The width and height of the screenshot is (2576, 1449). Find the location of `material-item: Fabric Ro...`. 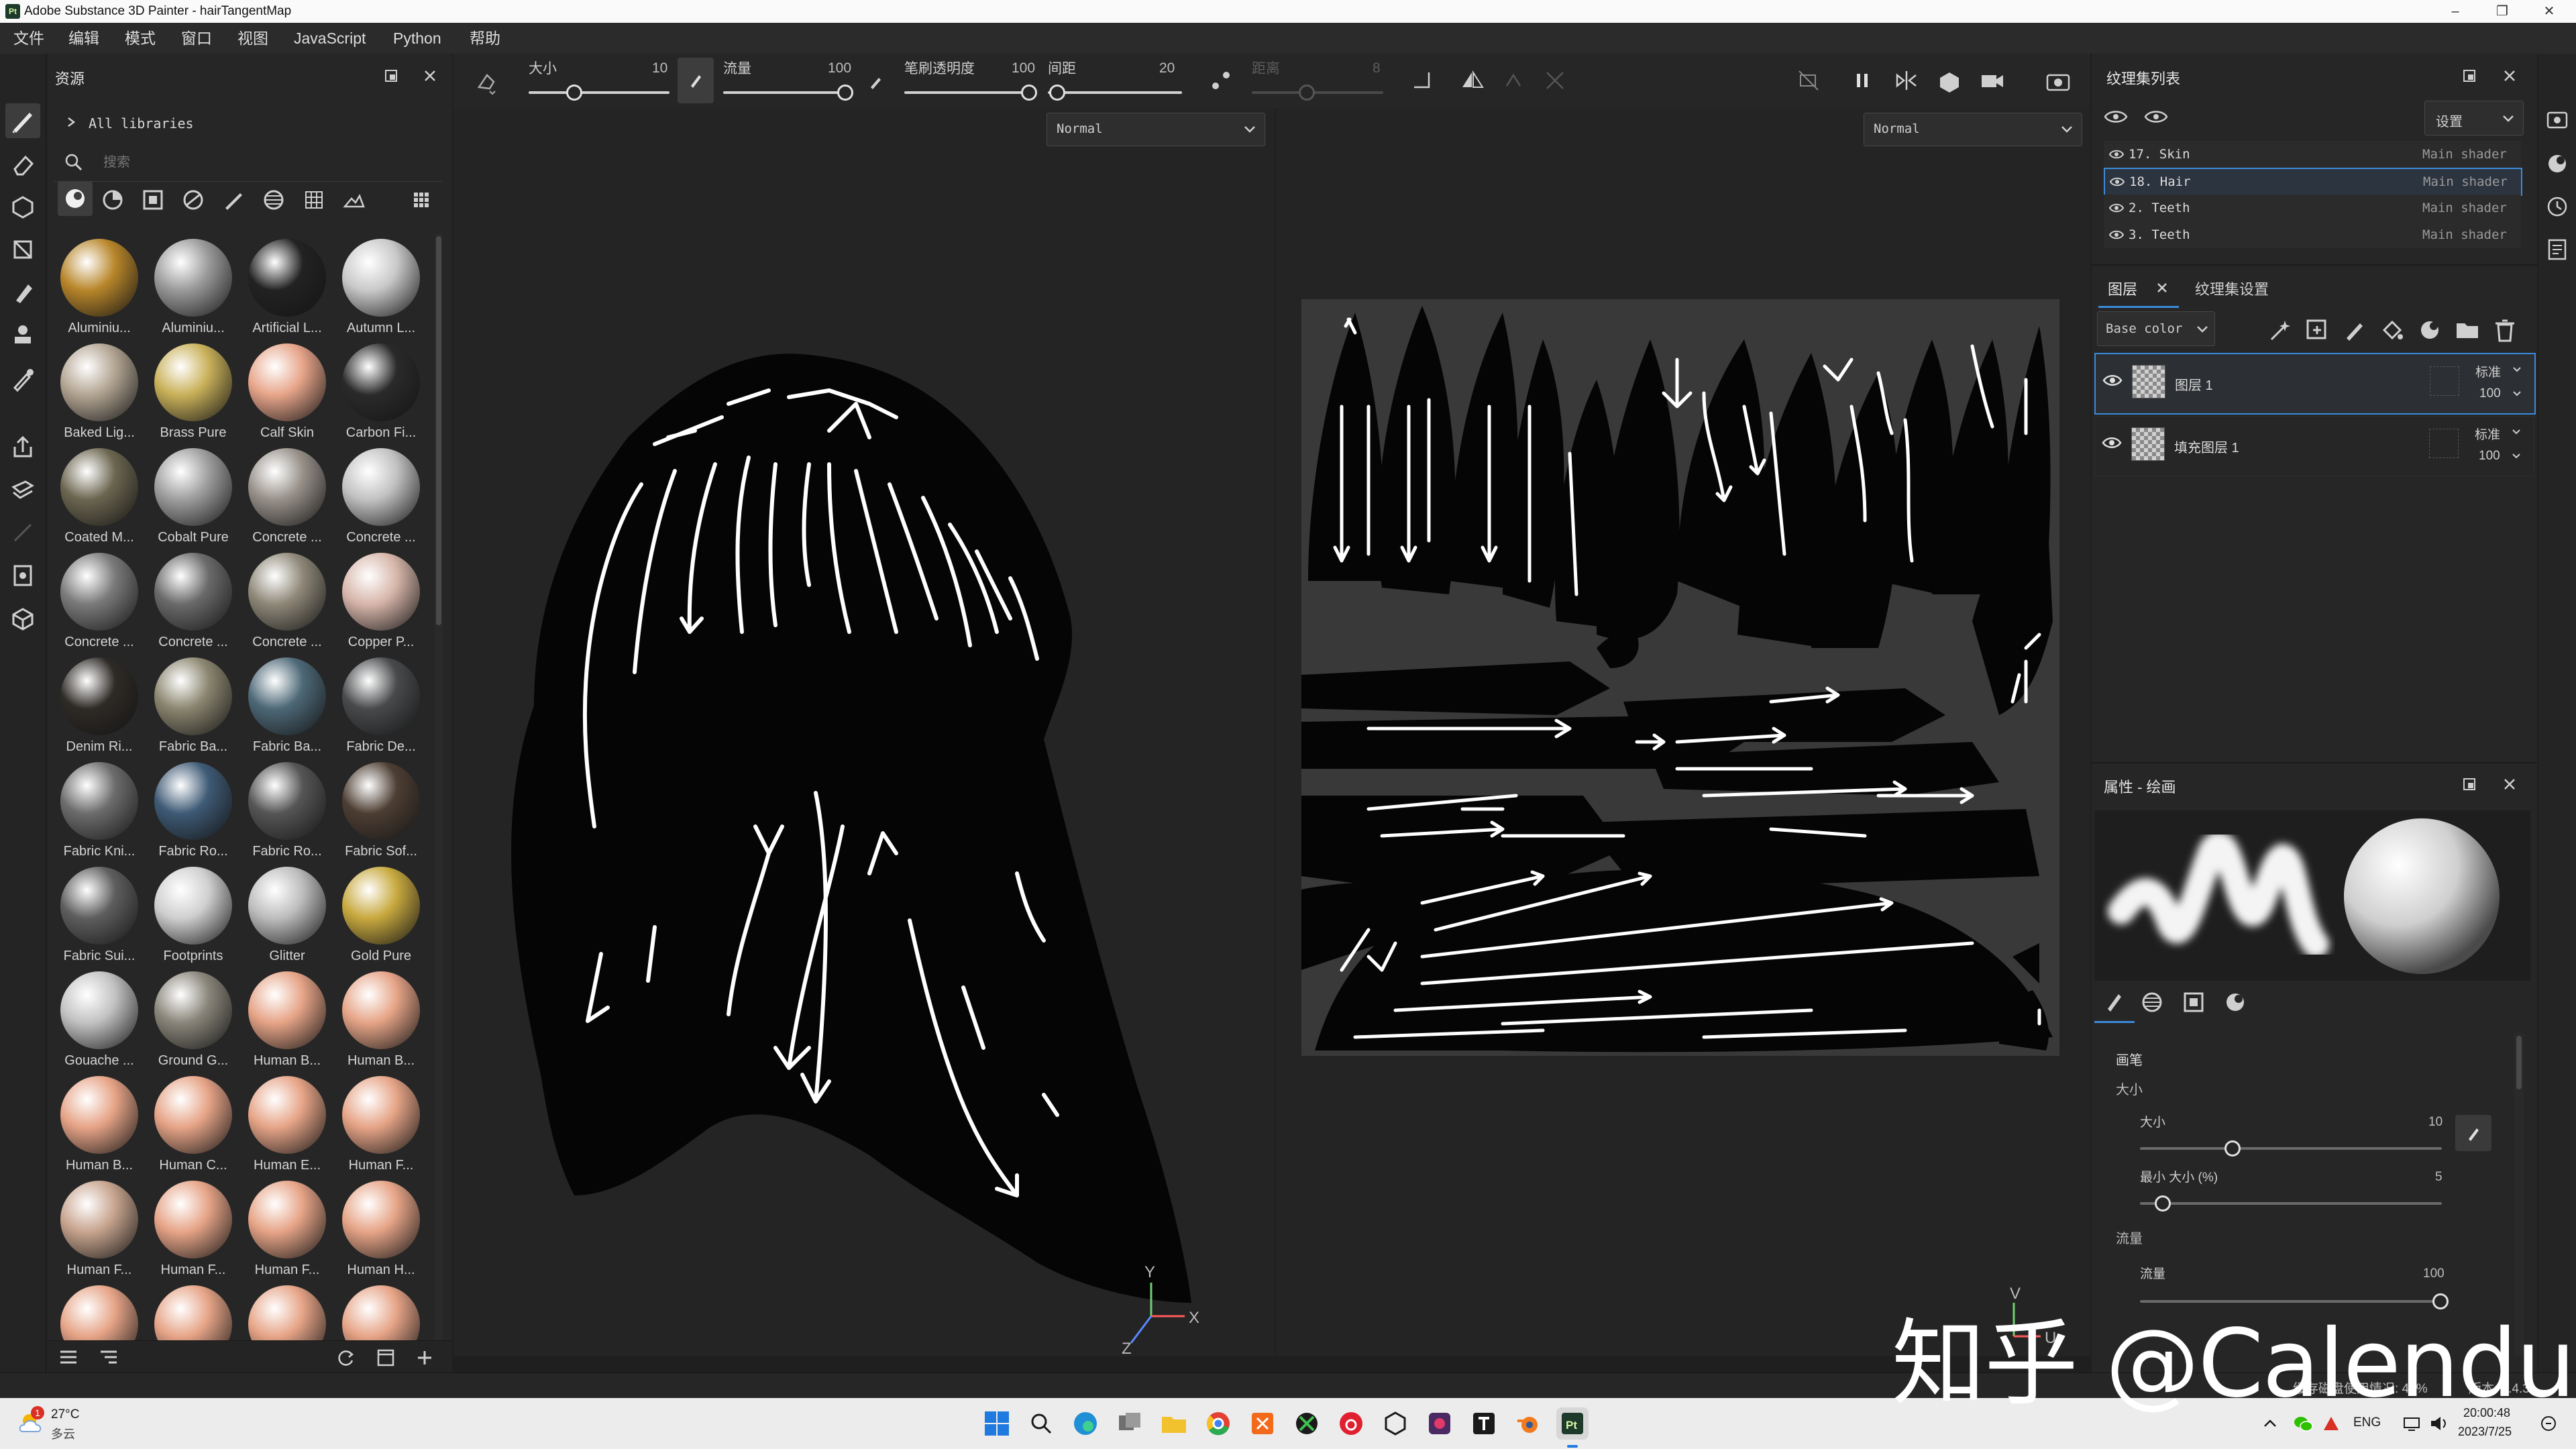

material-item: Fabric Ro... is located at coordinates (287, 809).